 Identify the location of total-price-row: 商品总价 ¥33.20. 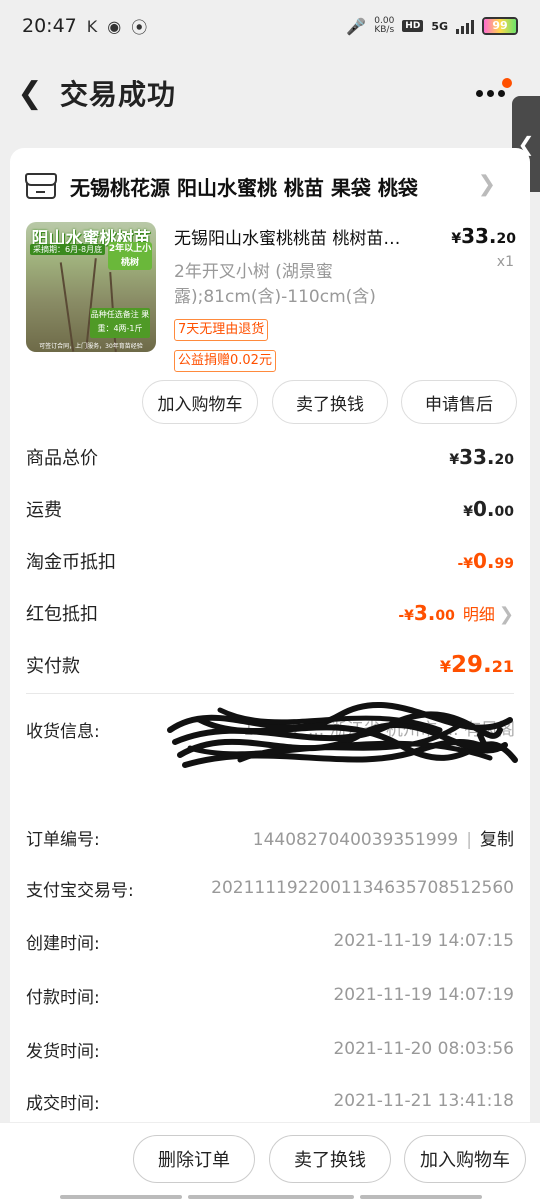
(270, 457).